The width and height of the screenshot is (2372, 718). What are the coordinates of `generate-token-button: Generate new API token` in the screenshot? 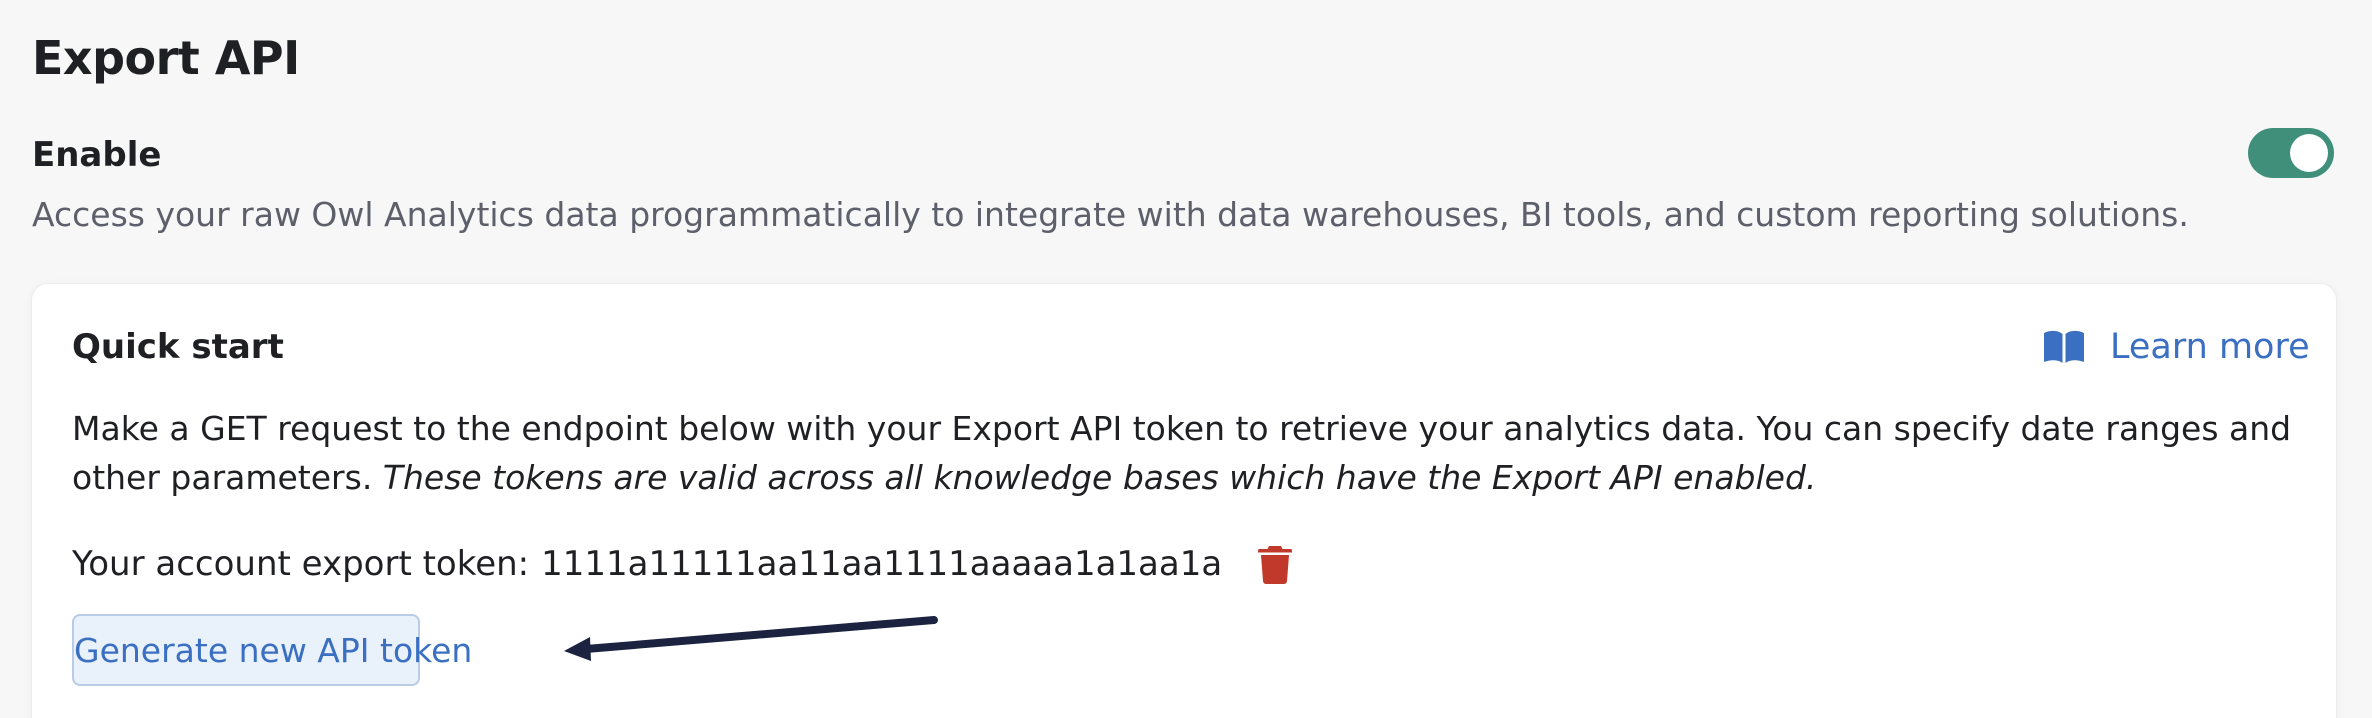 It's located at (272, 650).